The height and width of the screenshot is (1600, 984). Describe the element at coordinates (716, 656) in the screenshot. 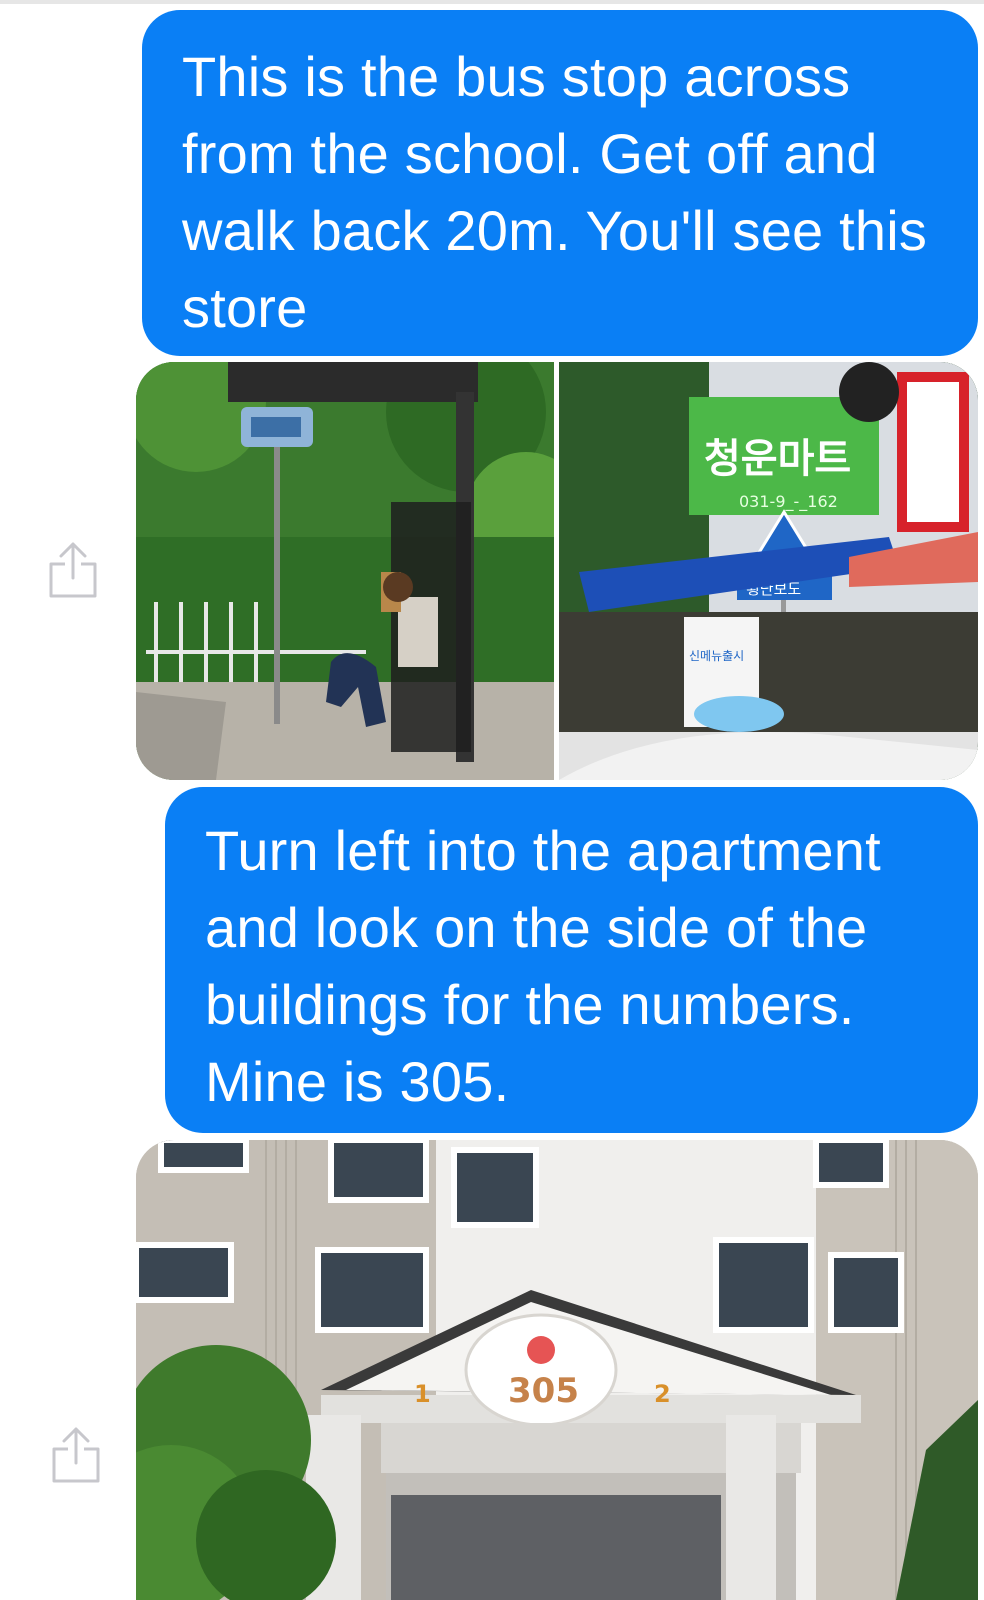

I see `poster-text: 신메뉴출시` at that location.